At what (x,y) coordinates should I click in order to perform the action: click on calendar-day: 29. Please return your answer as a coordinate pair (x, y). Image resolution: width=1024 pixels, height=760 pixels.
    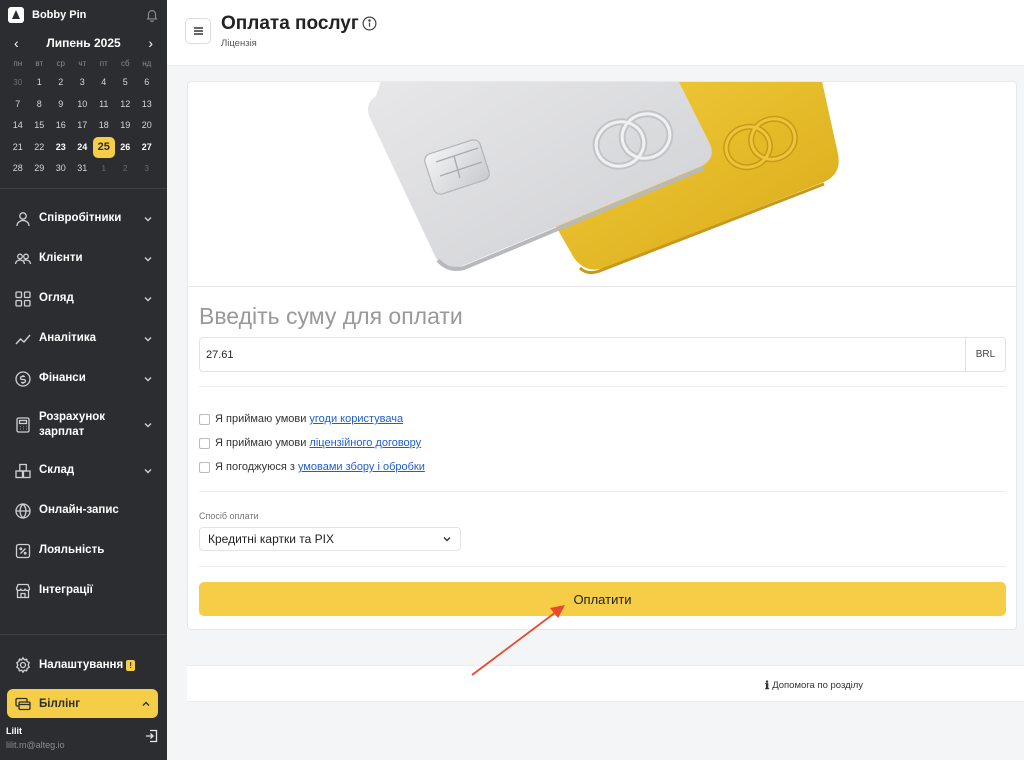
    Looking at the image, I should click on (40, 169).